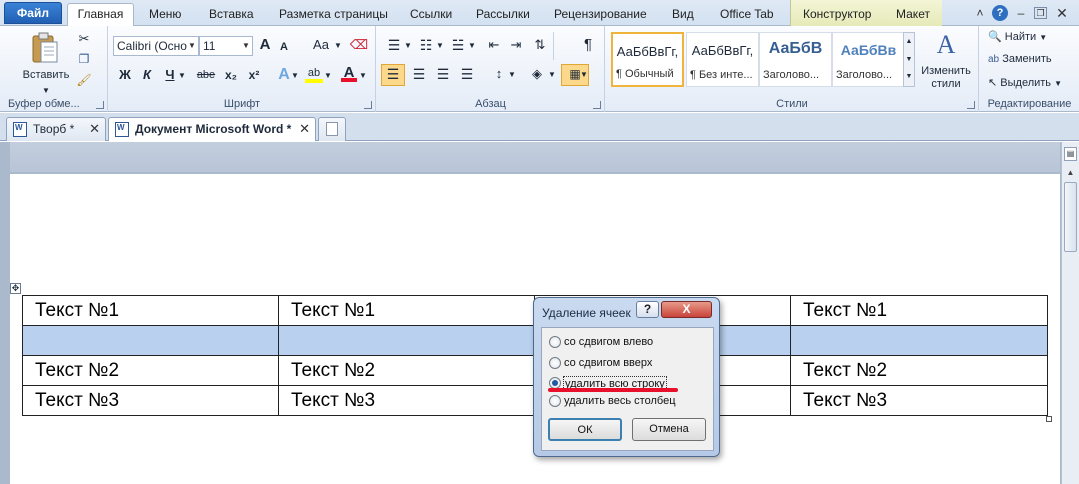 Image resolution: width=1079 pixels, height=484 pixels. Describe the element at coordinates (295, 77) in the screenshot. I see `text-effects-dropdown-icon: ▼` at that location.